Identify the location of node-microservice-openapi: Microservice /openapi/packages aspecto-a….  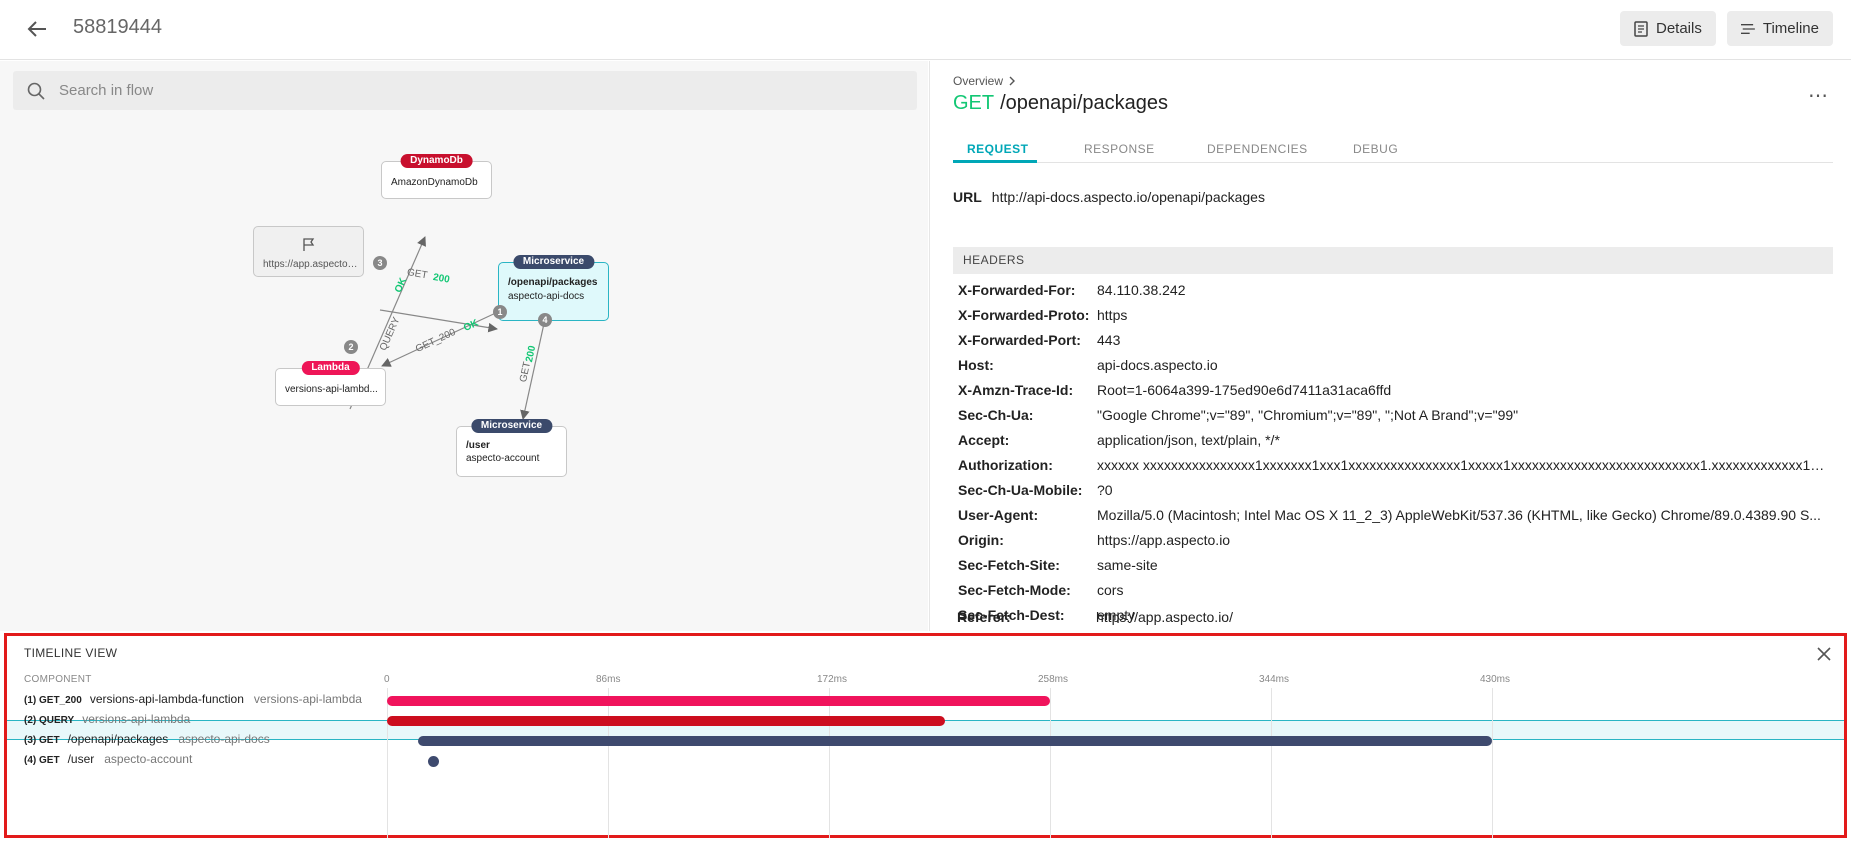
(553, 288).